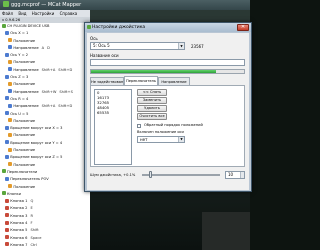  I want to click on tree-item-label: Вращение вокруг оси Y = 4, so click(36, 142).